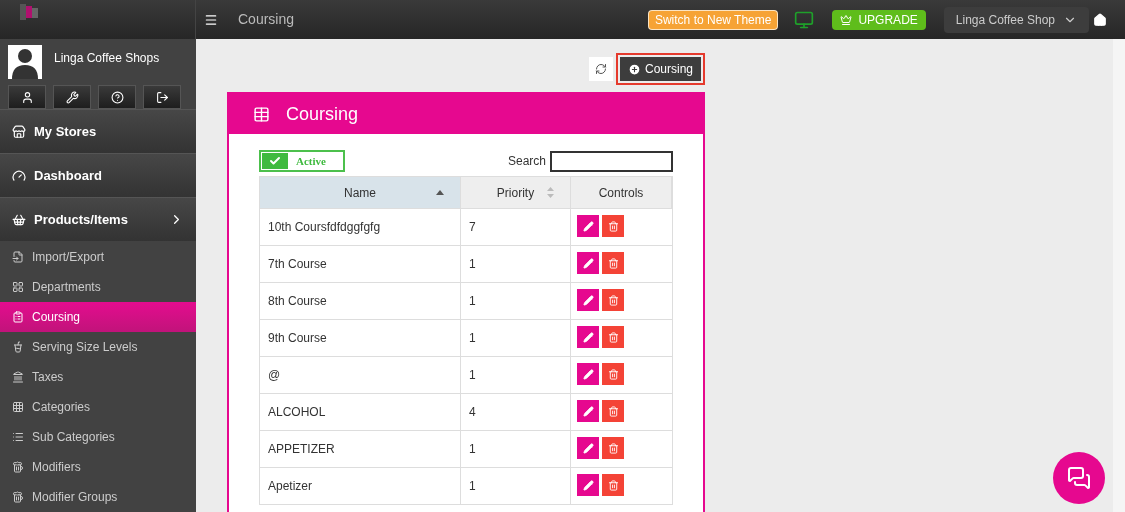 The width and height of the screenshot is (1125, 512). I want to click on bag-icon, so click(18, 377).